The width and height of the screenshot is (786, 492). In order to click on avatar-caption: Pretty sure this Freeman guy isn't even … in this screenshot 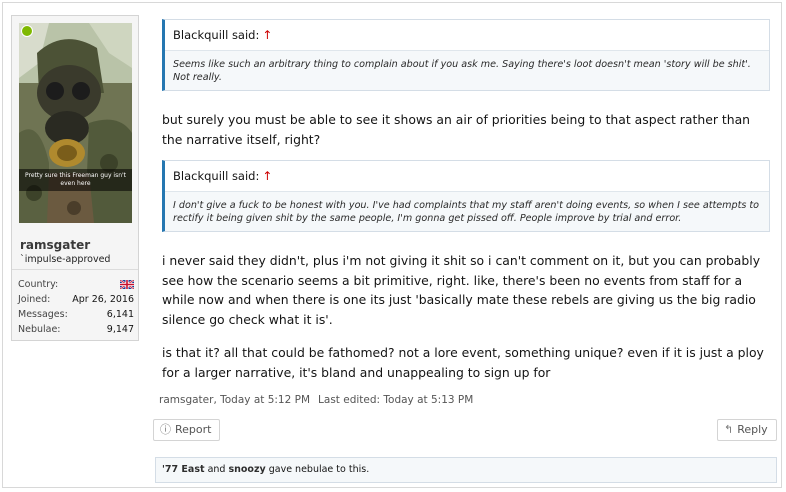, I will do `click(75, 180)`.